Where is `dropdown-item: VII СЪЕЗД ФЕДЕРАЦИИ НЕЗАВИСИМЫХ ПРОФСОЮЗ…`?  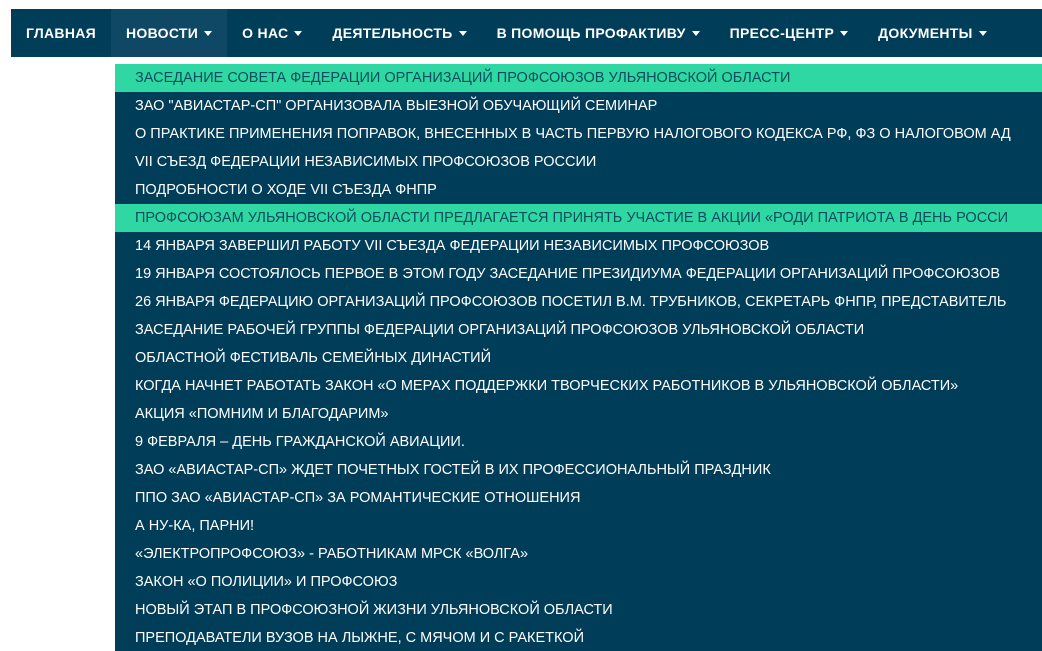 dropdown-item: VII СЪЕЗД ФЕДЕРАЦИИ НЕЗАВИСИМЫХ ПРОФСОЮЗ… is located at coordinates (578, 162).